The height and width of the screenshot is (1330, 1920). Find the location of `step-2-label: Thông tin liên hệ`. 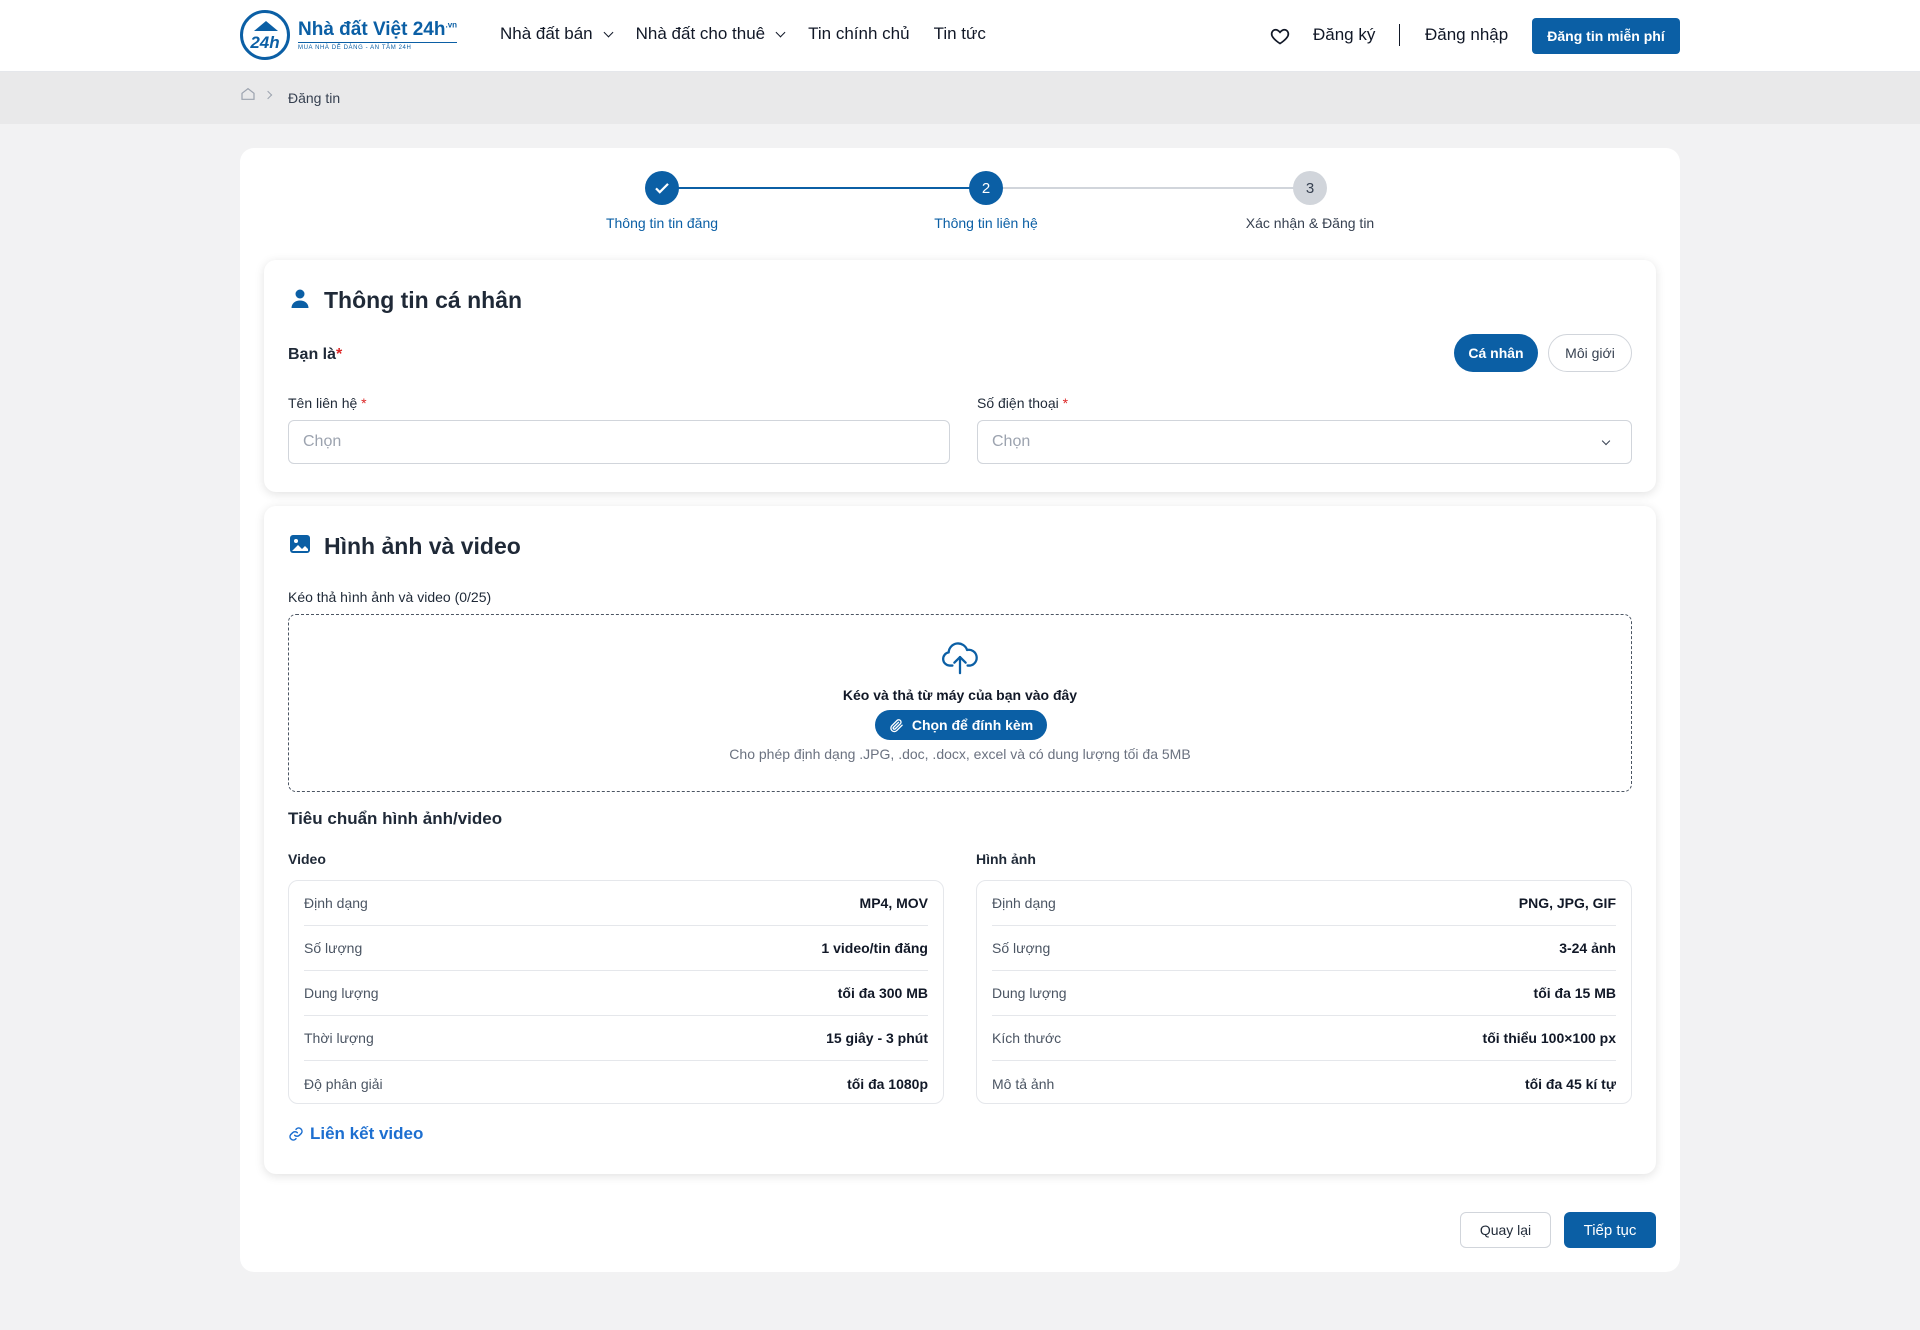

step-2-label: Thông tin liên hệ is located at coordinates (986, 223).